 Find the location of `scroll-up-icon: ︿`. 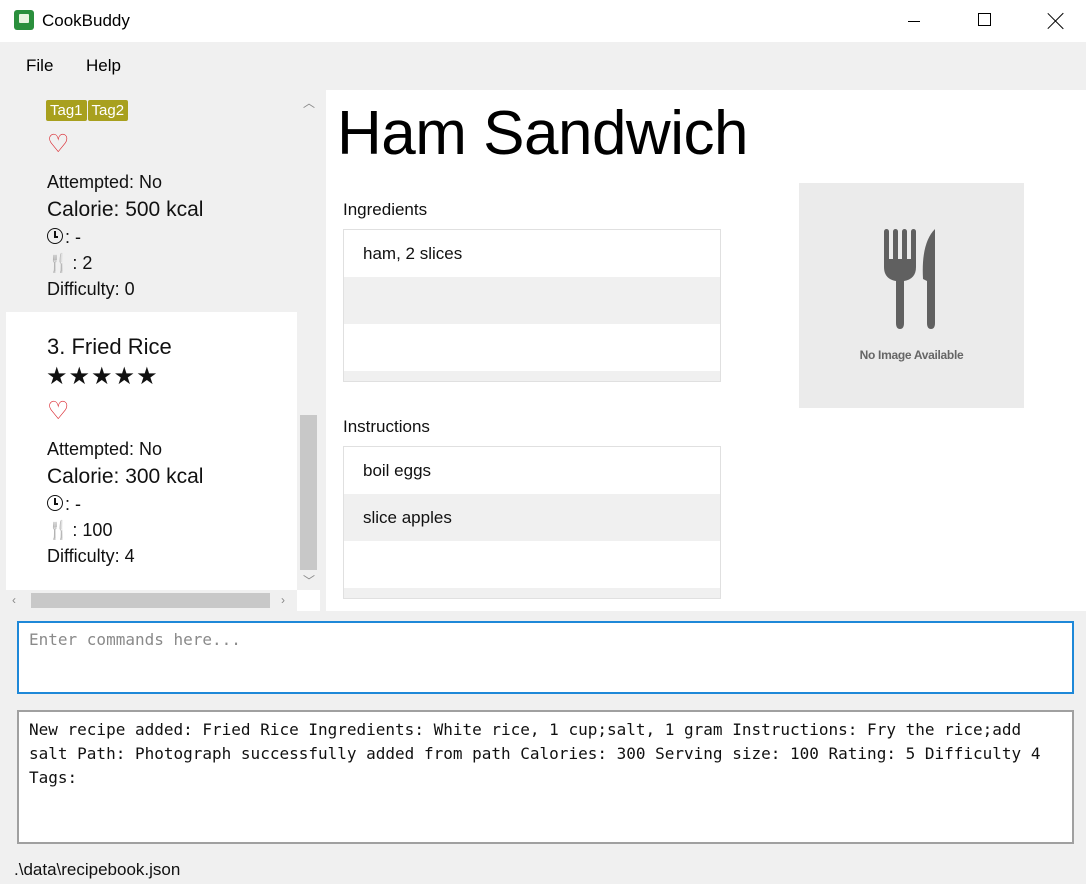

scroll-up-icon: ︿ is located at coordinates (309, 102).